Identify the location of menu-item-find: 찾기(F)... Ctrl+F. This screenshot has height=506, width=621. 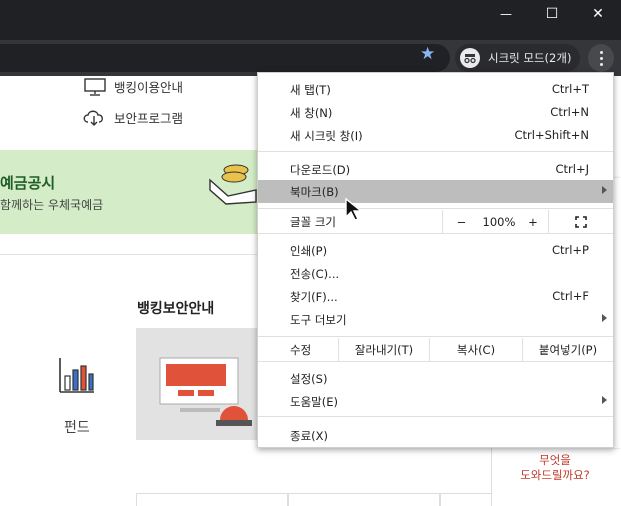
(435, 296).